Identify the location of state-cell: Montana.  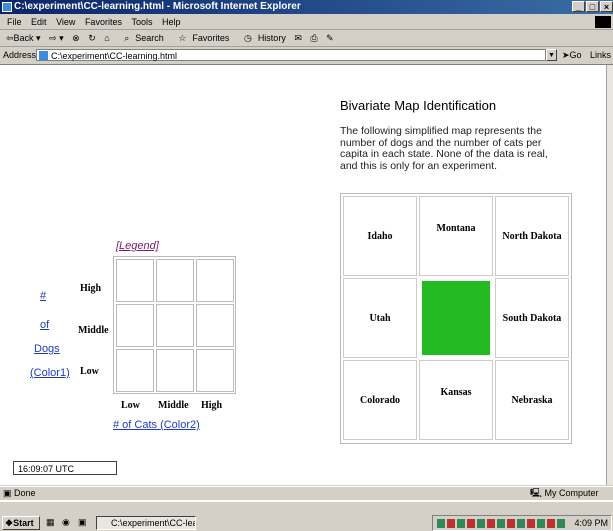
(456, 236).